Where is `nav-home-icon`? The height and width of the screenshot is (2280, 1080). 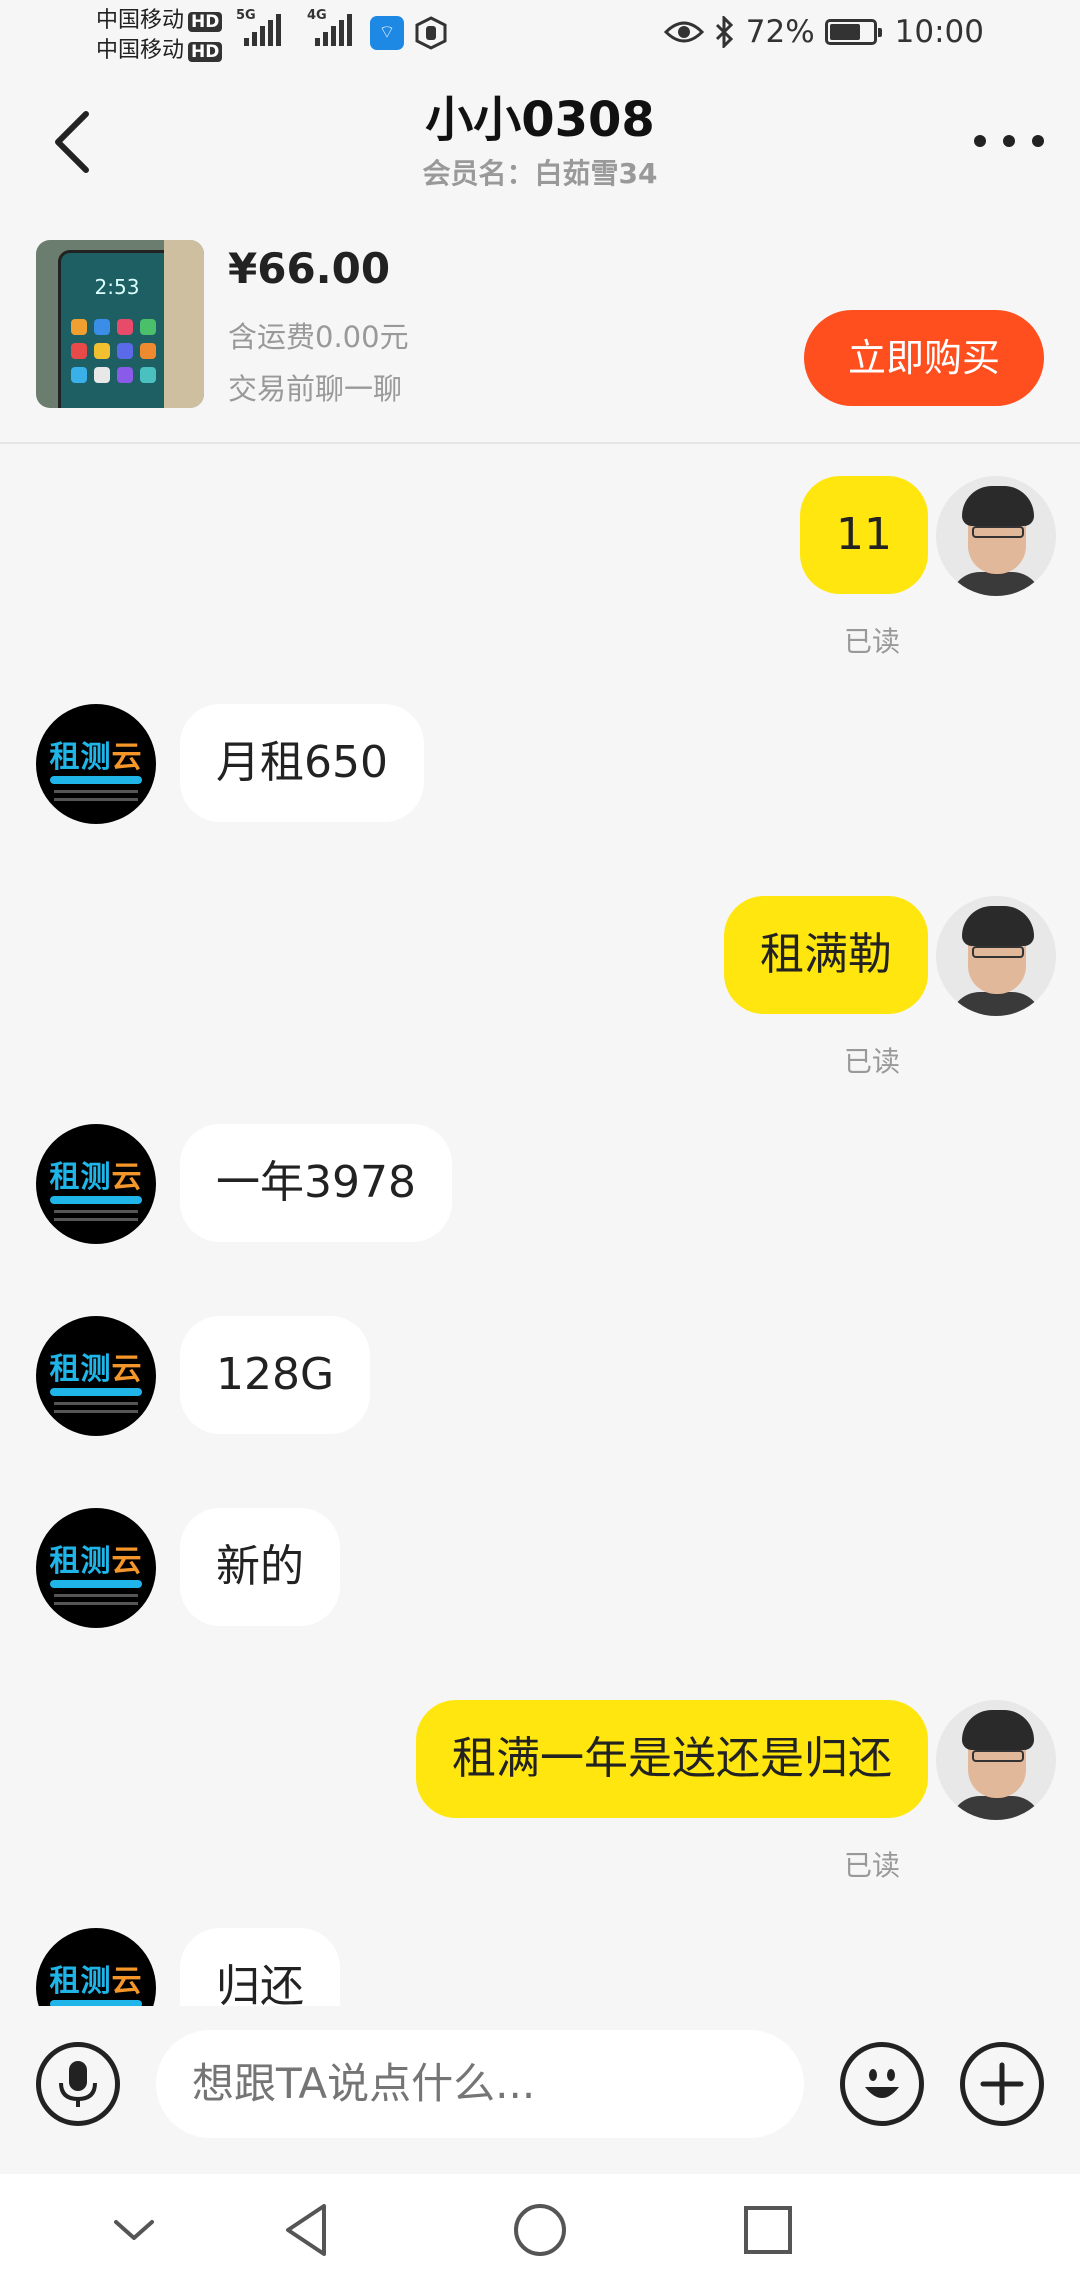 nav-home-icon is located at coordinates (540, 2230).